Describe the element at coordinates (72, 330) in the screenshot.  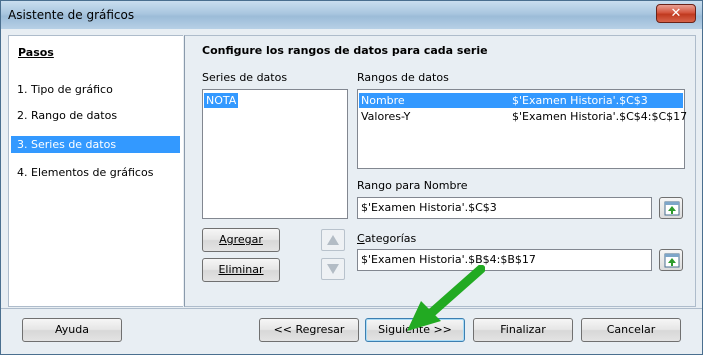
I see `help-button: Ayuda` at that location.